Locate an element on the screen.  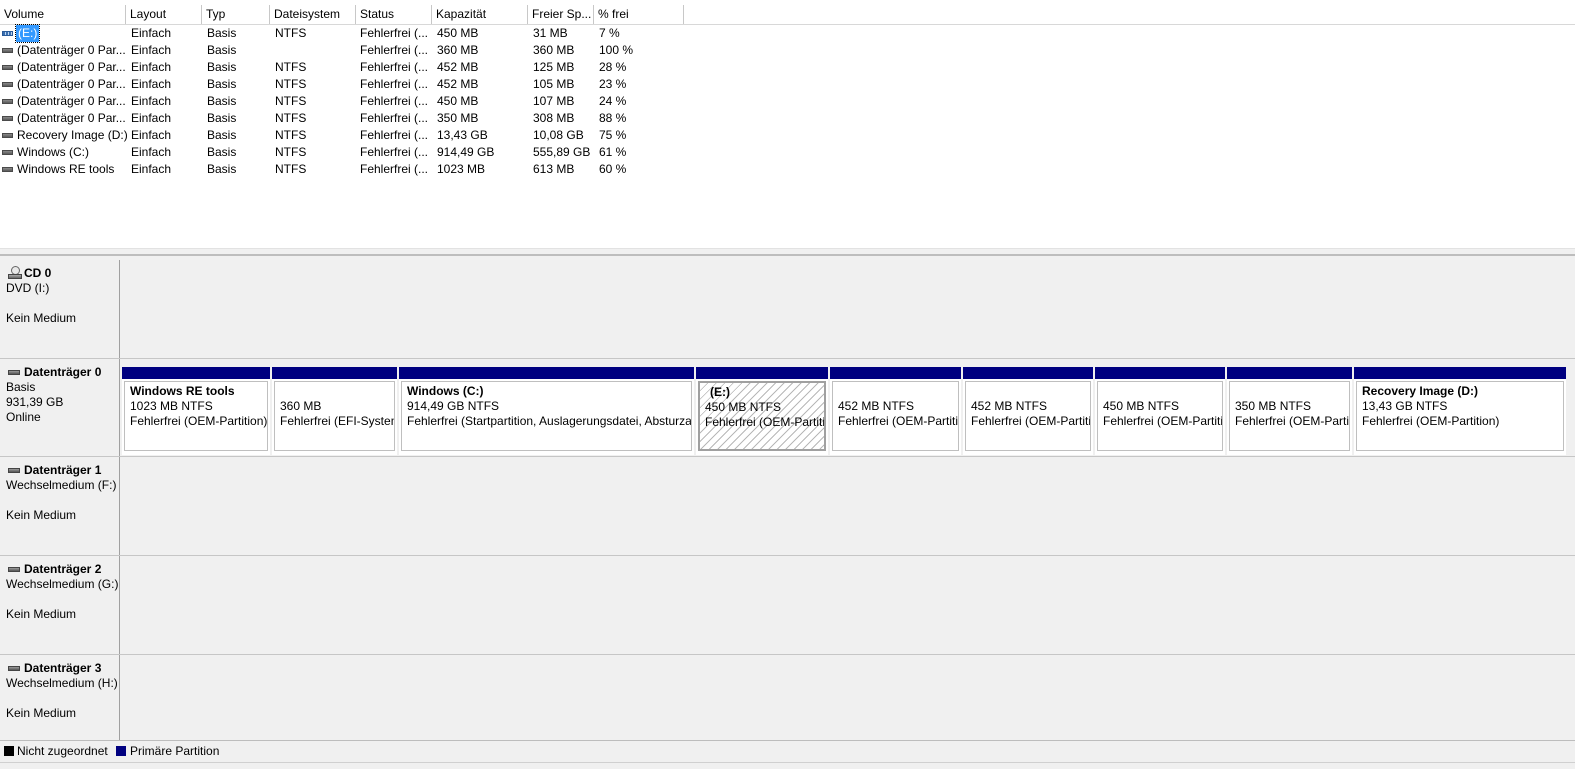
disk-capacity: 931,39 GB is located at coordinates (35, 402).